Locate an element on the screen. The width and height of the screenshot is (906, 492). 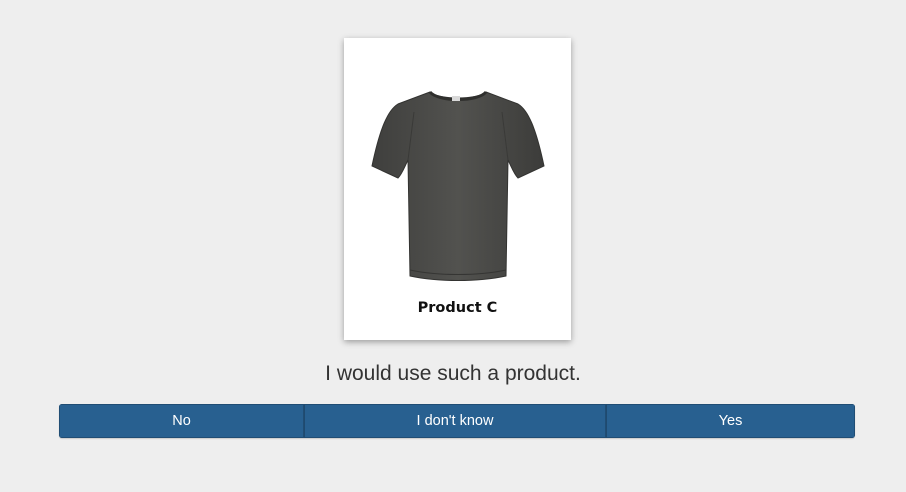
tshirt-image is located at coordinates (458, 185).